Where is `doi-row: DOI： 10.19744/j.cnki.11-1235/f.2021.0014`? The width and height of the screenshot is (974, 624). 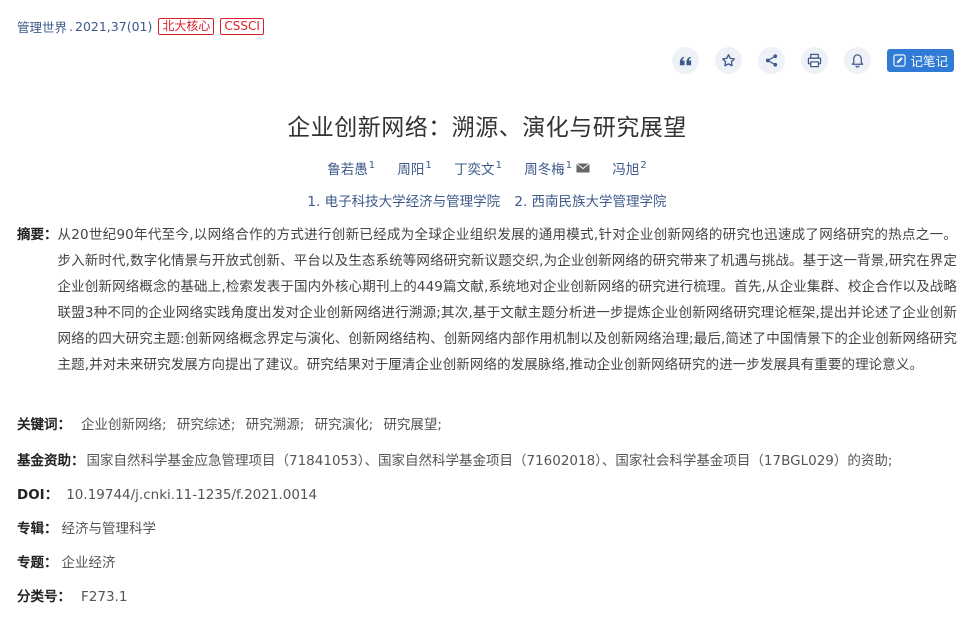 doi-row: DOI： 10.19744/j.cnki.11-1235/f.2021.0014 is located at coordinates (167, 495).